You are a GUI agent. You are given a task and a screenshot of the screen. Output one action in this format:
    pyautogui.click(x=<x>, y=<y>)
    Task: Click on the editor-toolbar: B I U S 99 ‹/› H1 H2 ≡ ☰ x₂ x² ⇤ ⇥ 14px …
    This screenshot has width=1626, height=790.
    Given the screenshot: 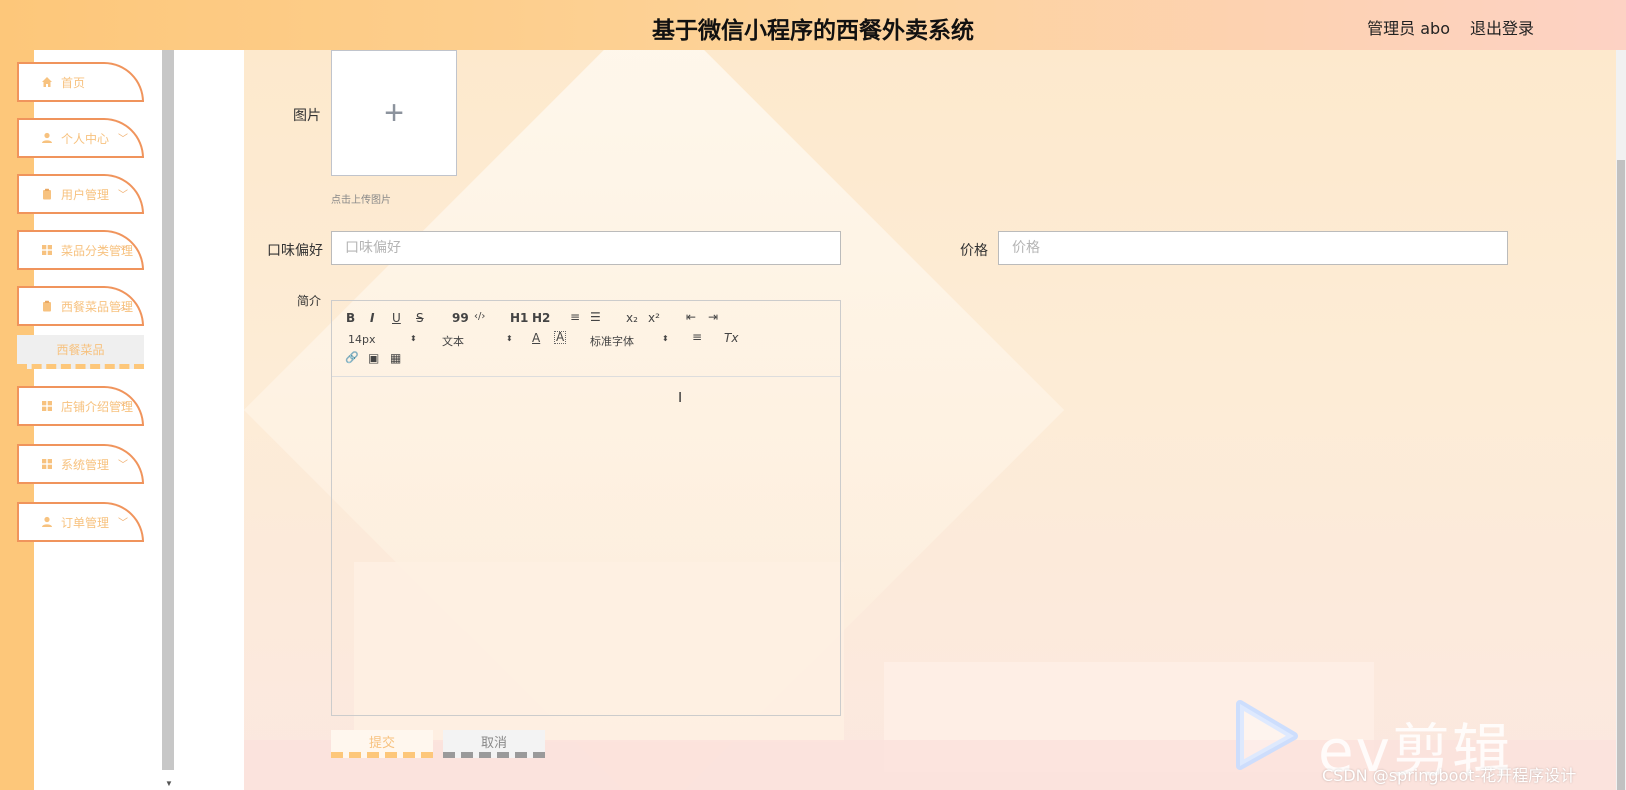 What is the action you would take?
    pyautogui.click(x=586, y=339)
    